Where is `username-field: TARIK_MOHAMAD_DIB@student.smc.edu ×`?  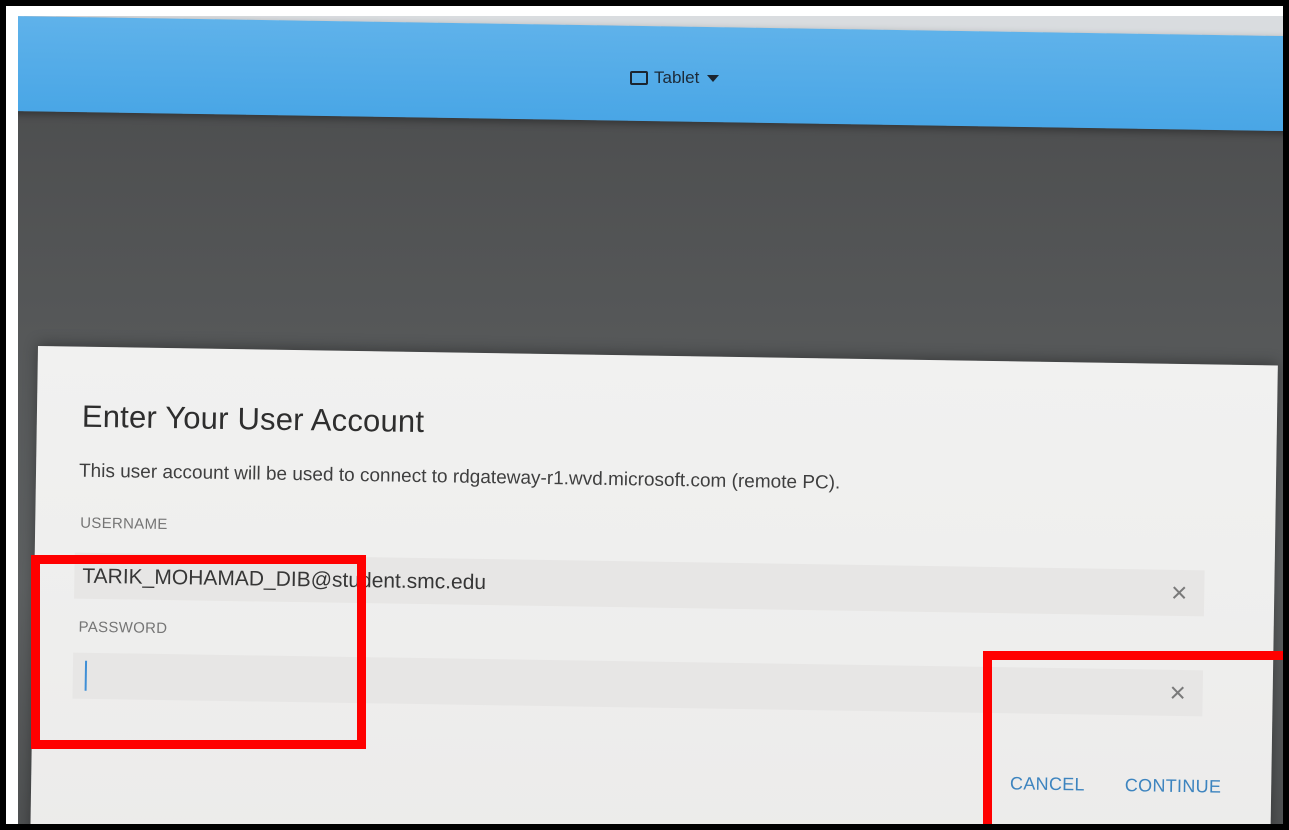
username-field: TARIK_MOHAMAD_DIB@student.smc.edu × is located at coordinates (639, 584).